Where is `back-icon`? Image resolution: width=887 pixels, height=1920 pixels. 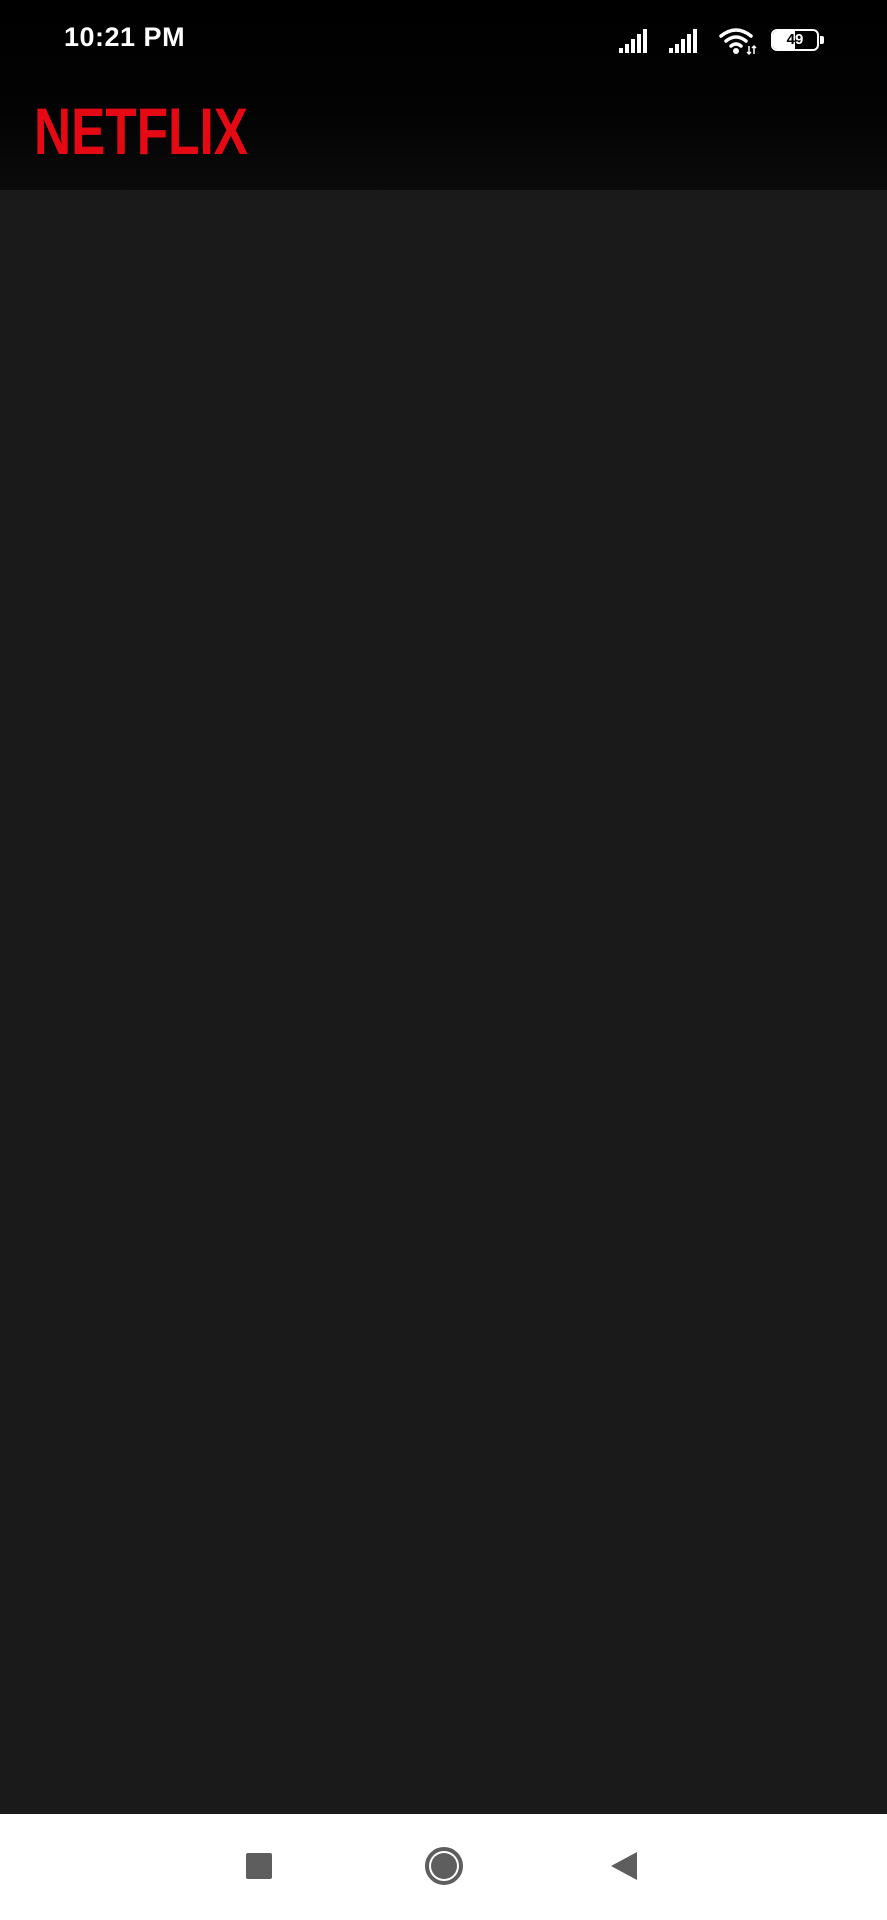 back-icon is located at coordinates (624, 1866).